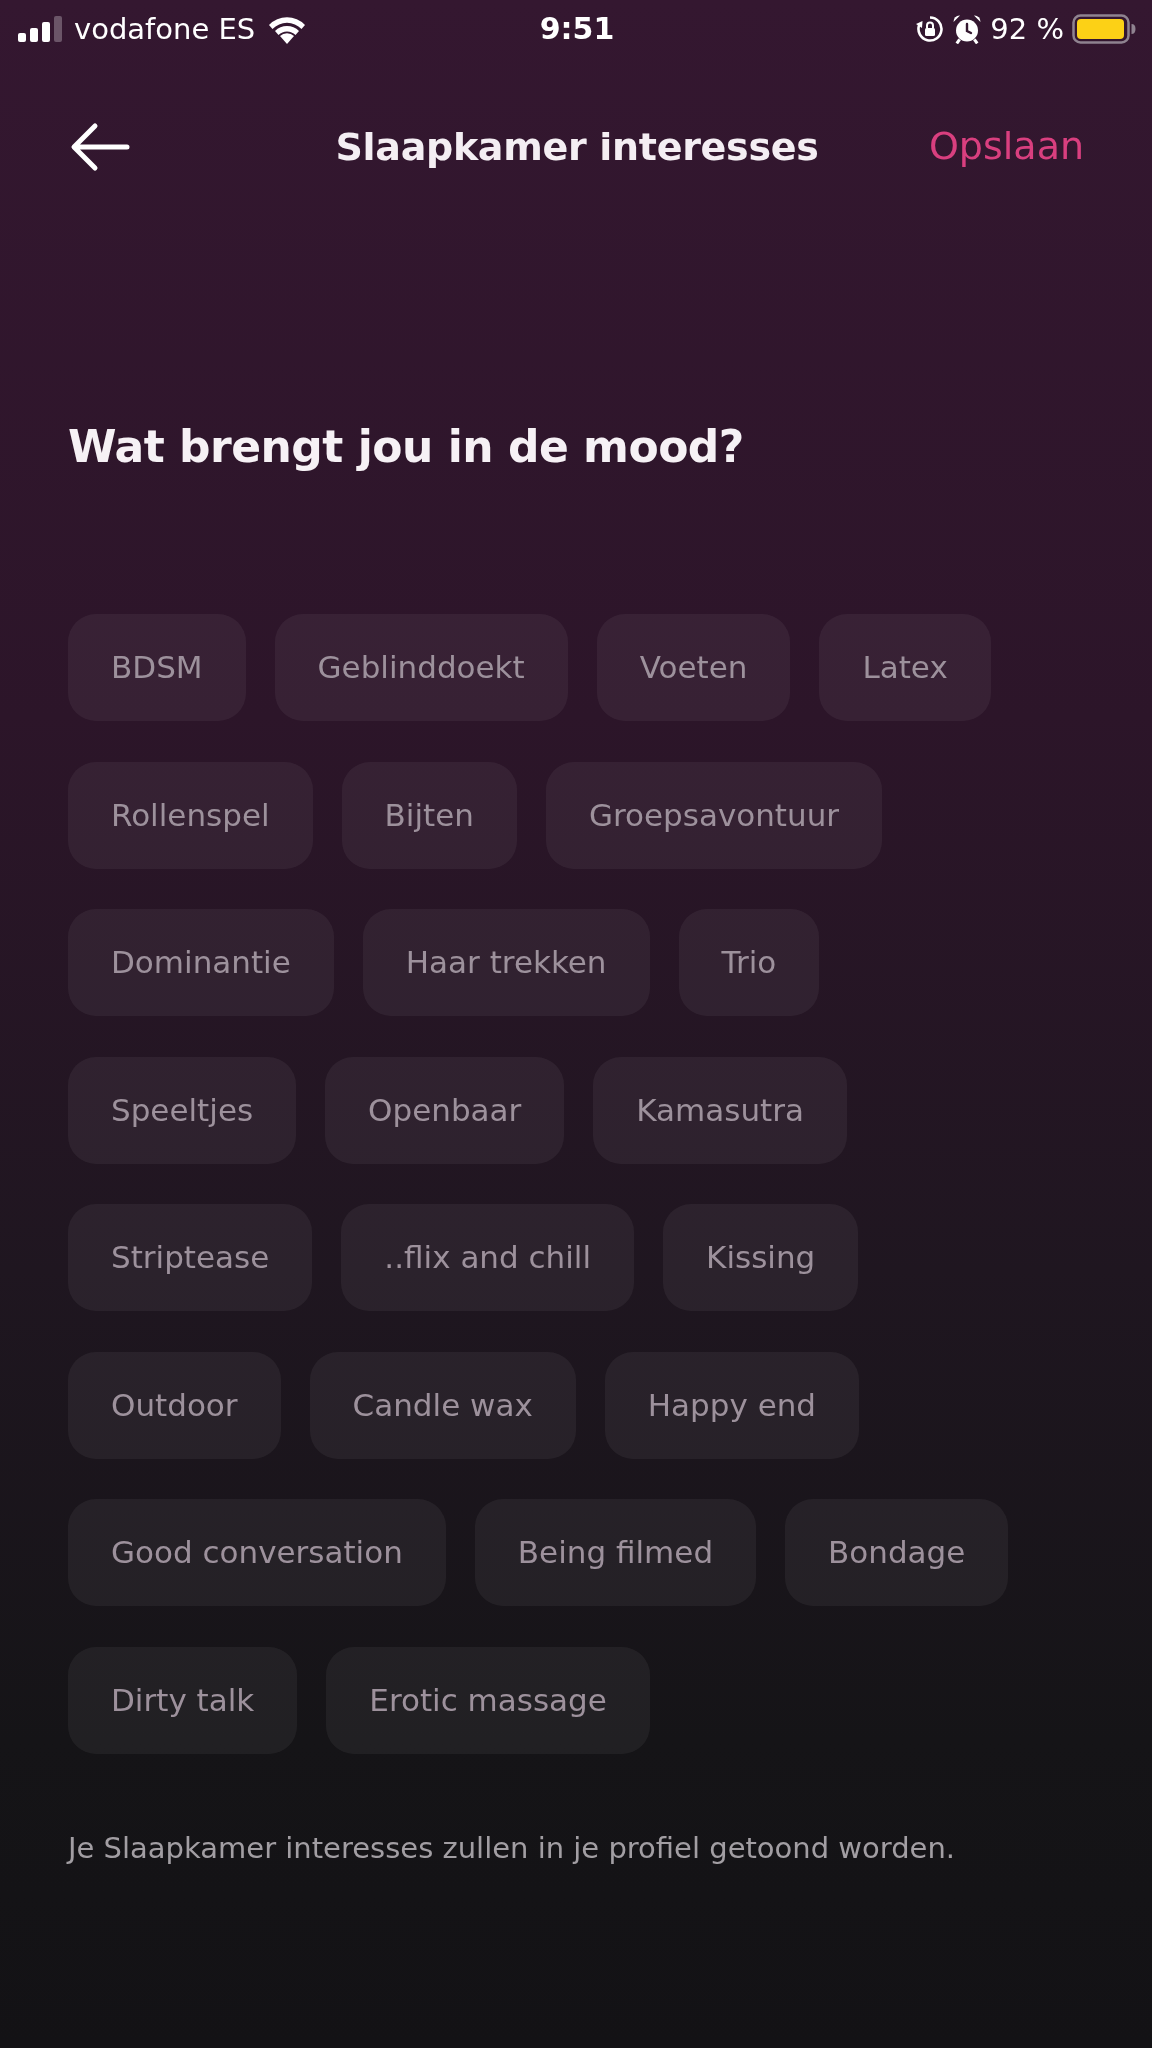 The width and height of the screenshot is (1152, 2048). I want to click on wifi-icon, so click(287, 29).